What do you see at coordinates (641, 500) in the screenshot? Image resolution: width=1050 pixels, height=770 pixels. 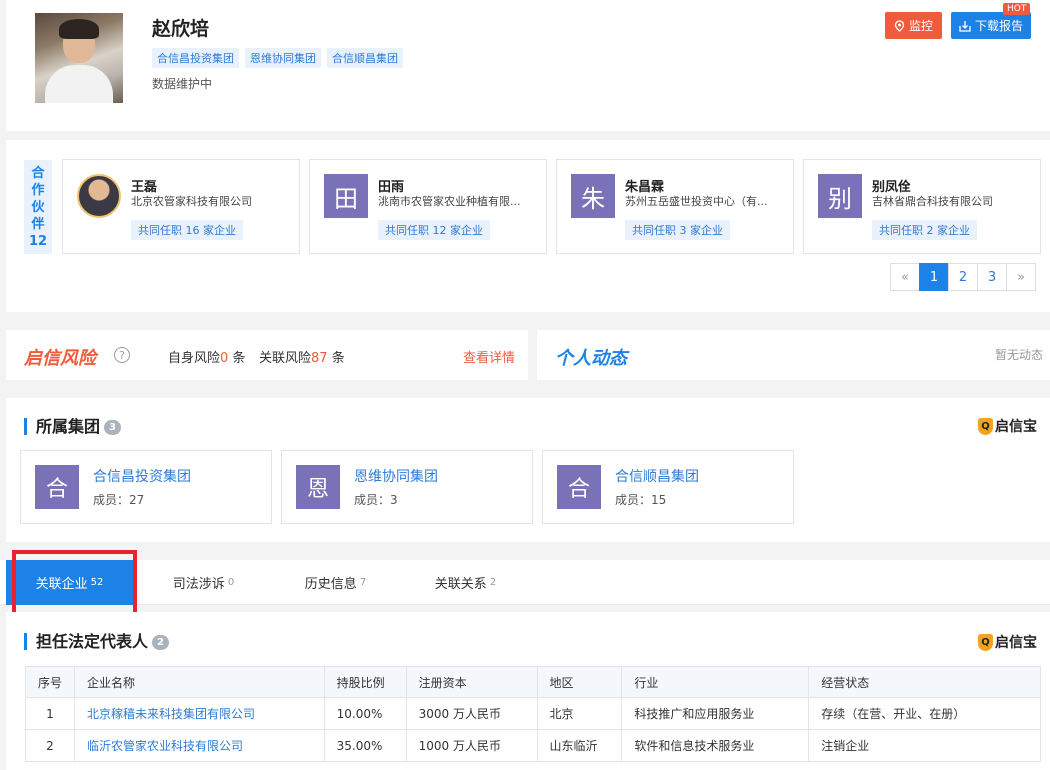 I see `group-members: 成员：15` at bounding box center [641, 500].